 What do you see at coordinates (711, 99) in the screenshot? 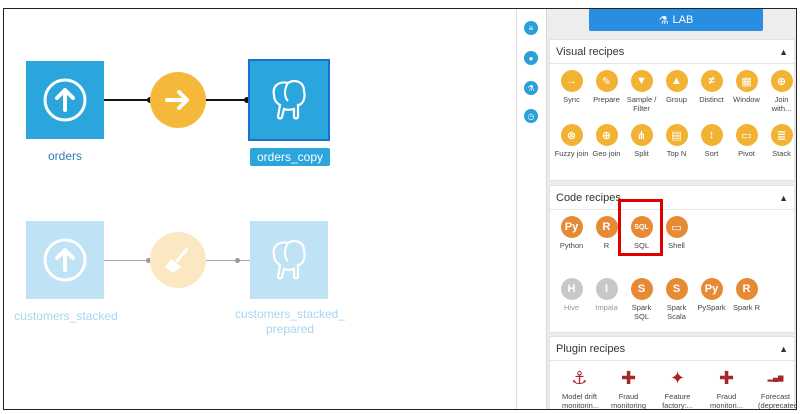
I see `recipe-tile-label: Distinct` at bounding box center [711, 99].